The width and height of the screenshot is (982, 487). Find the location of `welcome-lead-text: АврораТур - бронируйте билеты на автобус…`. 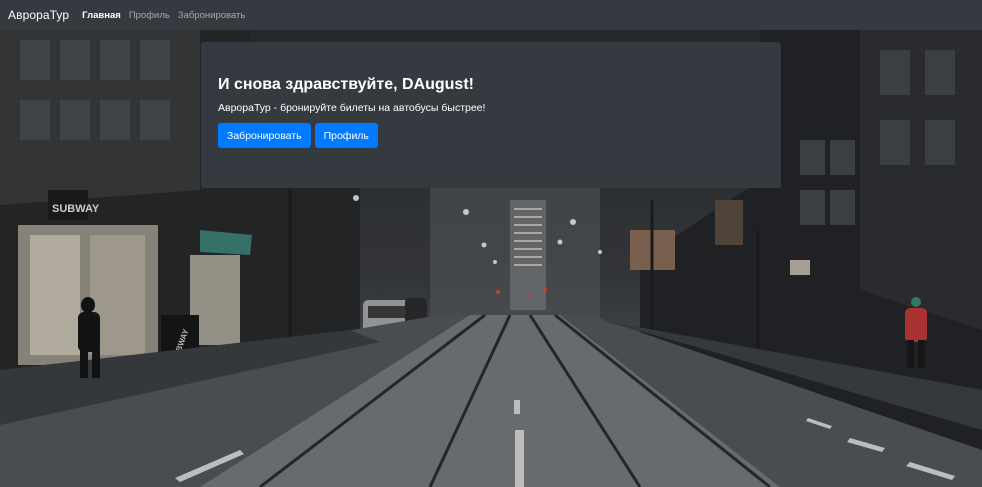

welcome-lead-text: АврораТур - бронируйте билеты на автобус… is located at coordinates (352, 108).